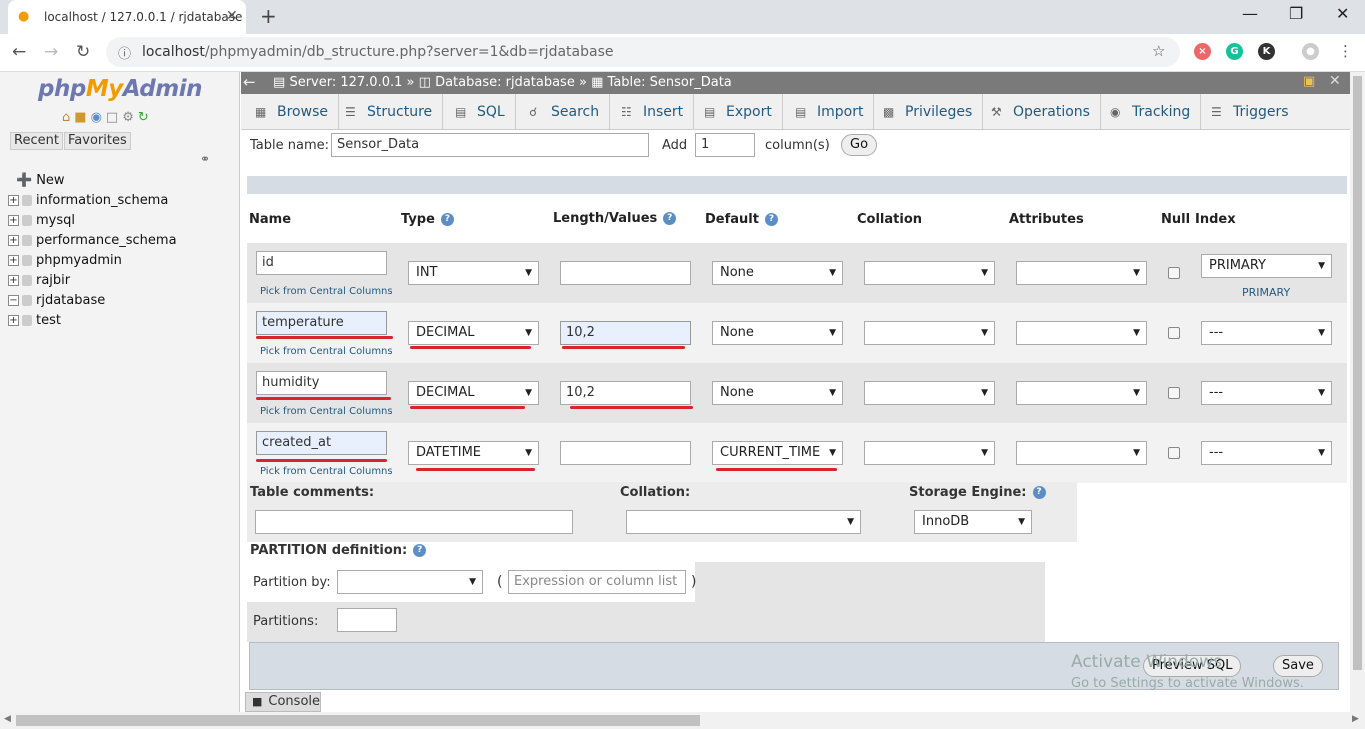 Image resolution: width=1365 pixels, height=729 pixels. What do you see at coordinates (82, 117) in the screenshot?
I see `exit-icon: ■` at bounding box center [82, 117].